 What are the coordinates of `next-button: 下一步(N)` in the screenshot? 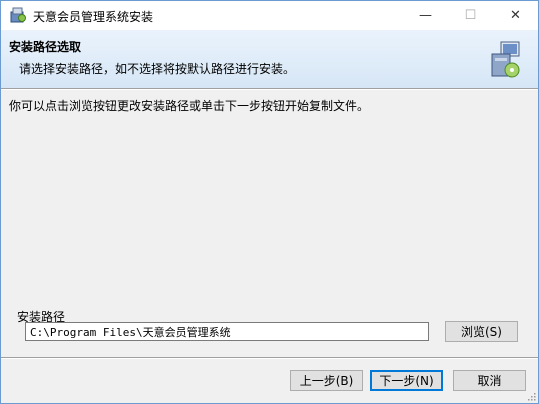 It's located at (406, 380).